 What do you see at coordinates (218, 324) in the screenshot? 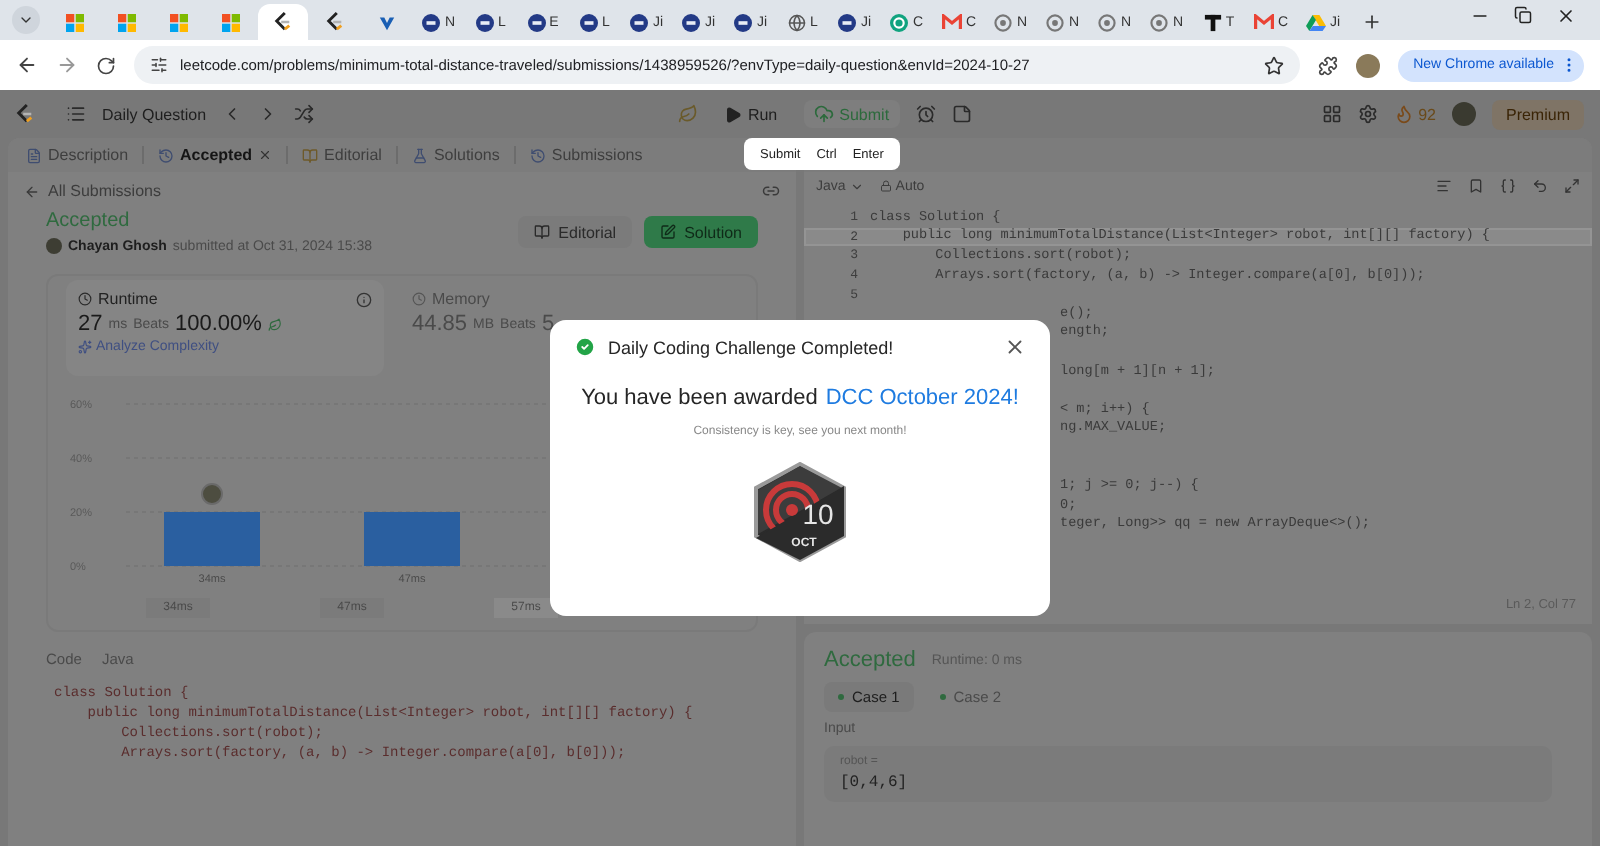
I see `beats-value: 100.00%` at bounding box center [218, 324].